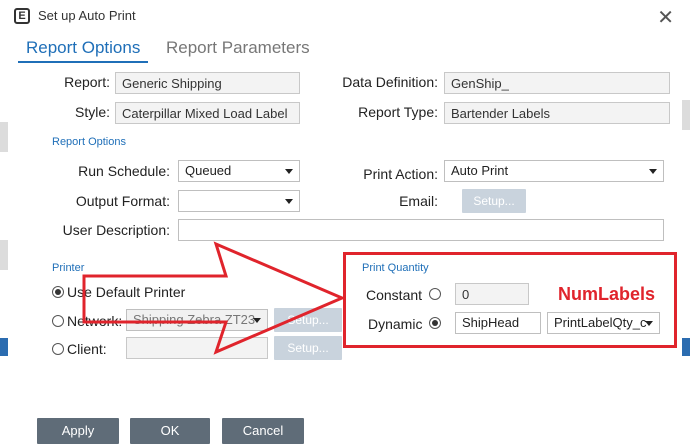 The height and width of the screenshot is (444, 690). What do you see at coordinates (345, 16) in the screenshot?
I see `dialog-titlebar: E Set up Auto Print ✕` at bounding box center [345, 16].